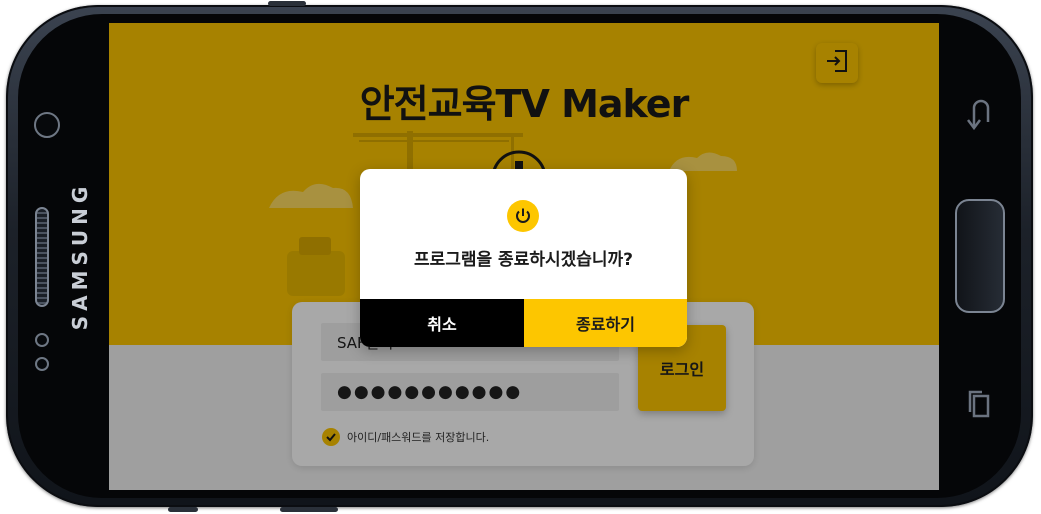  Describe the element at coordinates (47, 125) in the screenshot. I see `front-camera` at that location.